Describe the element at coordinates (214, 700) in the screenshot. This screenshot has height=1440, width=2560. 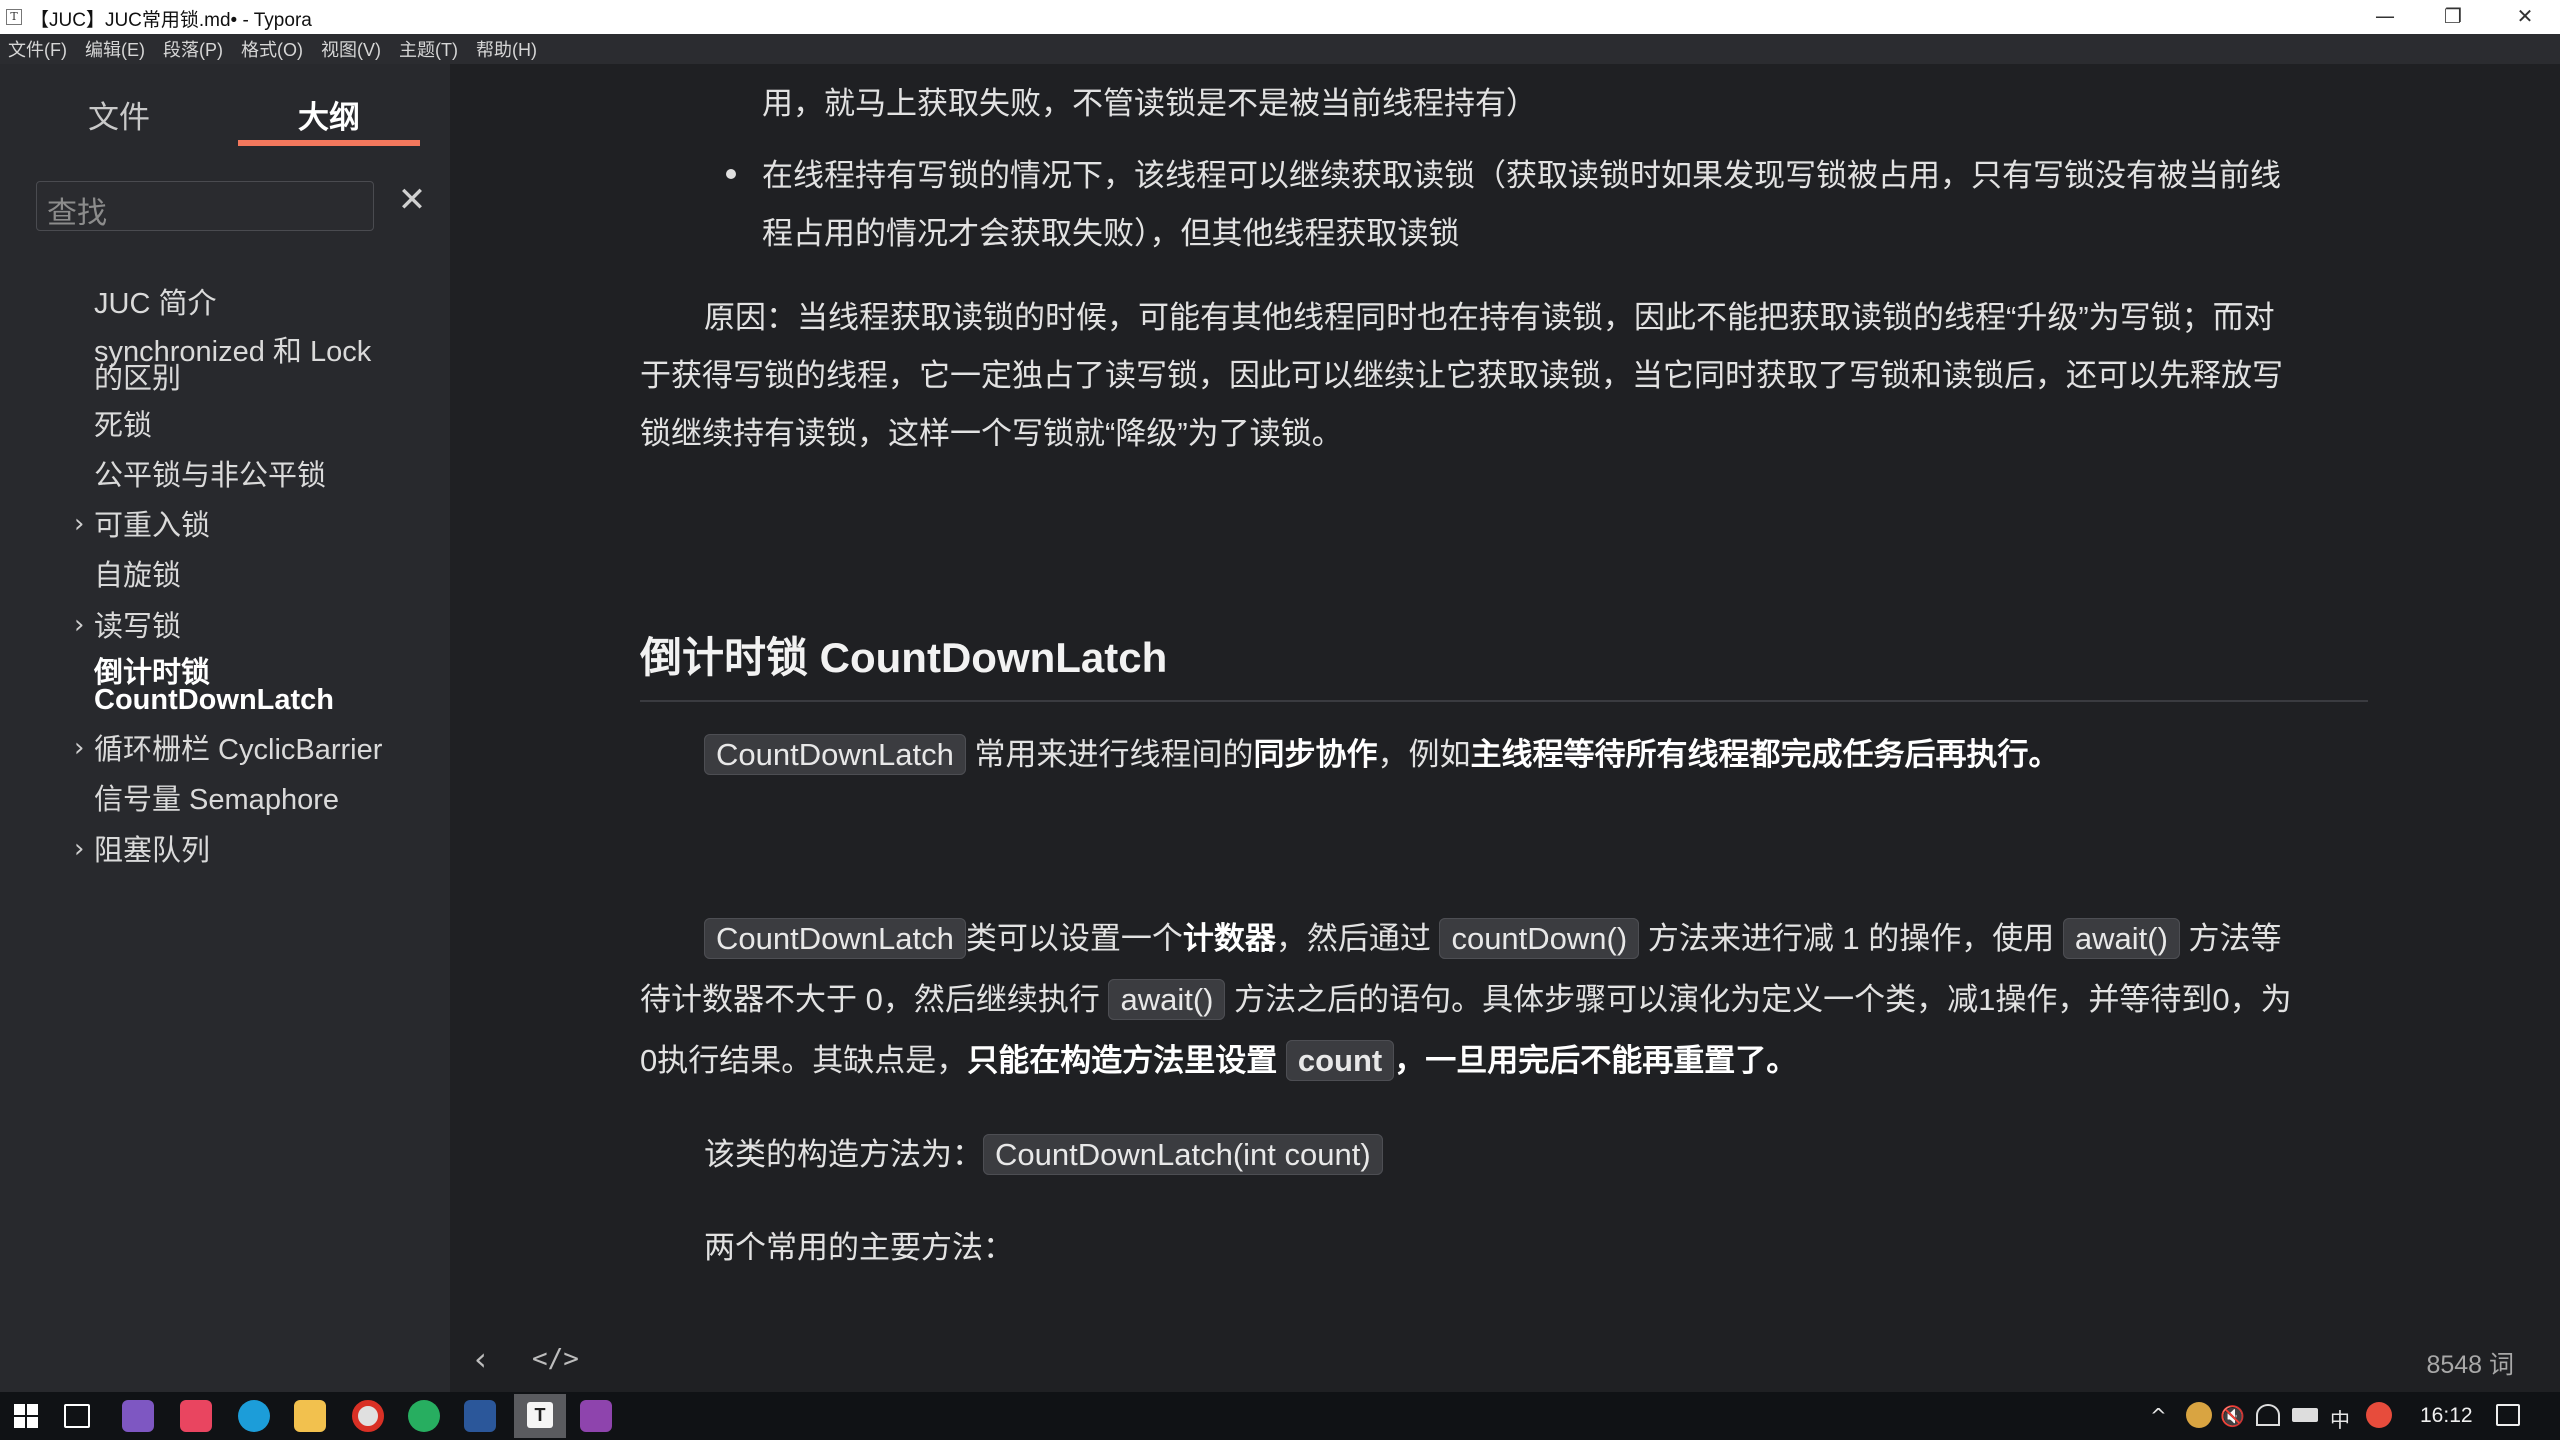
I see `outline-item-label-line: CountDownLatch` at that location.